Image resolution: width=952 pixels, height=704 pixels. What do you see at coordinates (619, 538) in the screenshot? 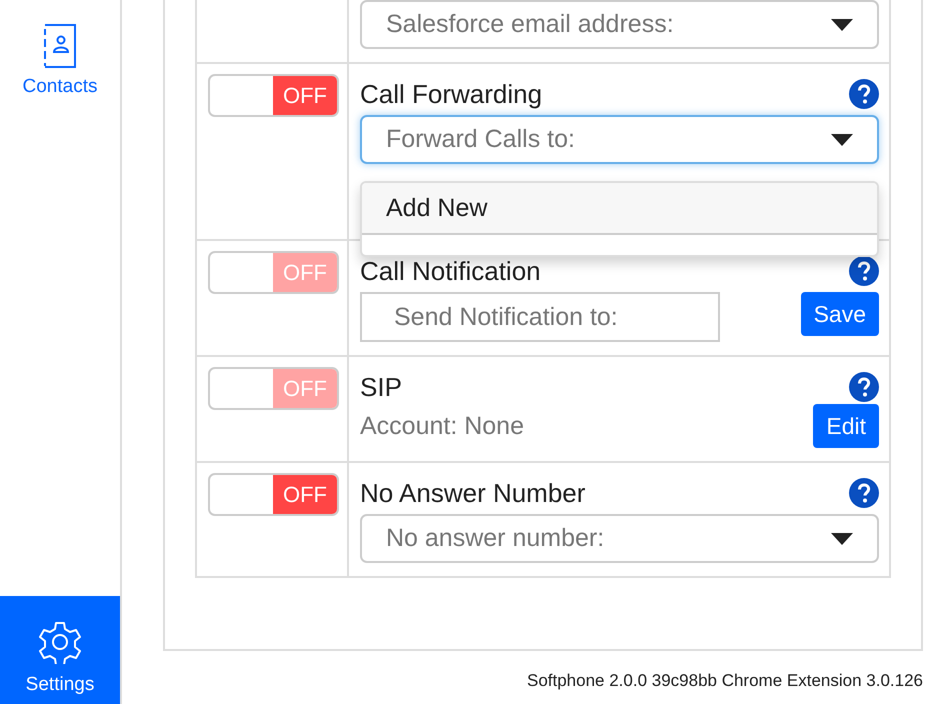
I see `select-field: No answer number:` at bounding box center [619, 538].